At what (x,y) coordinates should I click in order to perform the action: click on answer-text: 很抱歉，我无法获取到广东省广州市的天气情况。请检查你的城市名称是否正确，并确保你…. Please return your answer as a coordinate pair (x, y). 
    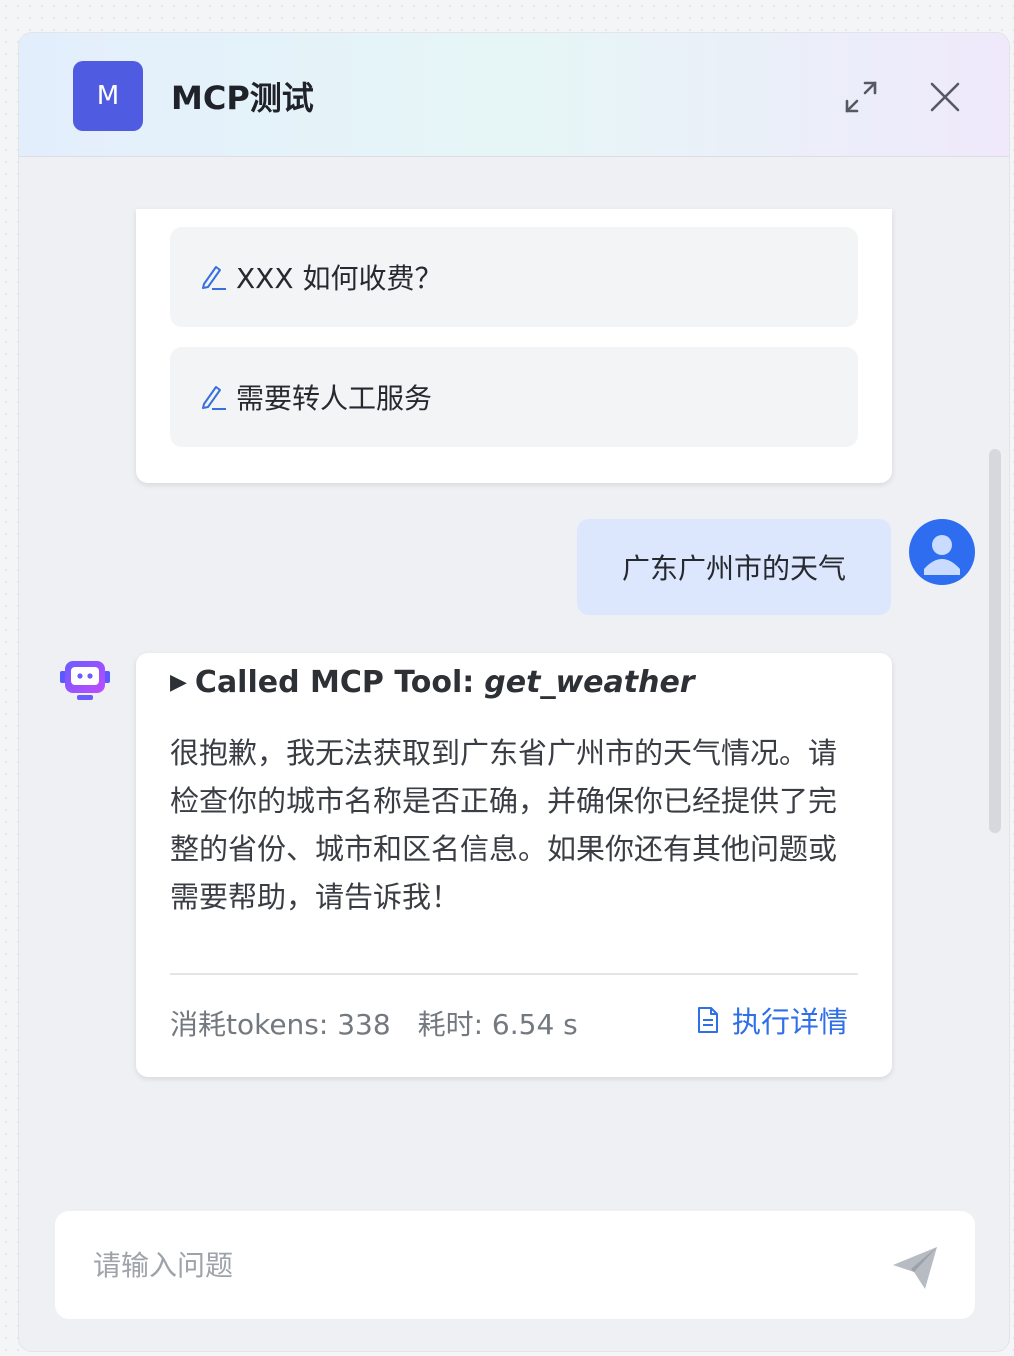
    Looking at the image, I should click on (504, 825).